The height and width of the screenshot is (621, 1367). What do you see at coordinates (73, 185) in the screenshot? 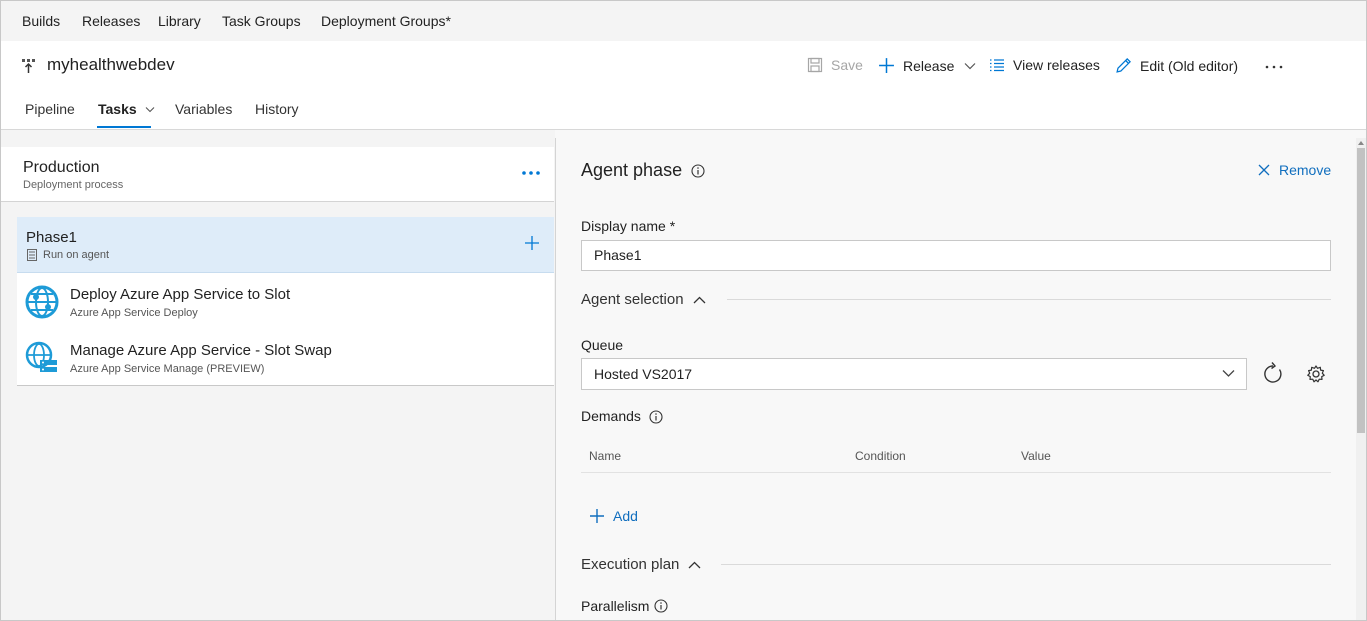
I see `stage-subtitle: Deployment process` at bounding box center [73, 185].